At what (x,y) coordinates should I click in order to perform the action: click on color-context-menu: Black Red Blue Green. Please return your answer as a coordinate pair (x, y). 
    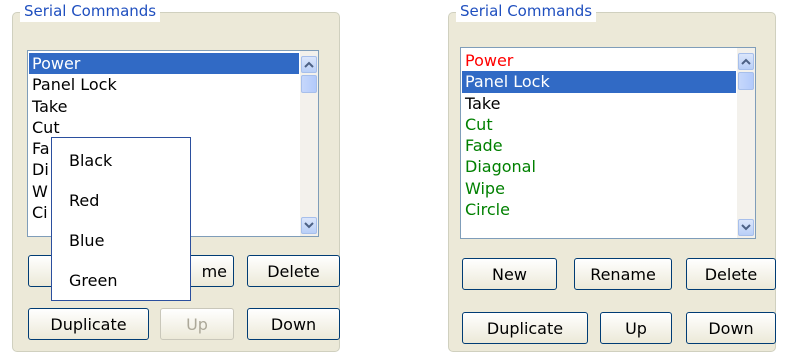
    Looking at the image, I should click on (121, 219).